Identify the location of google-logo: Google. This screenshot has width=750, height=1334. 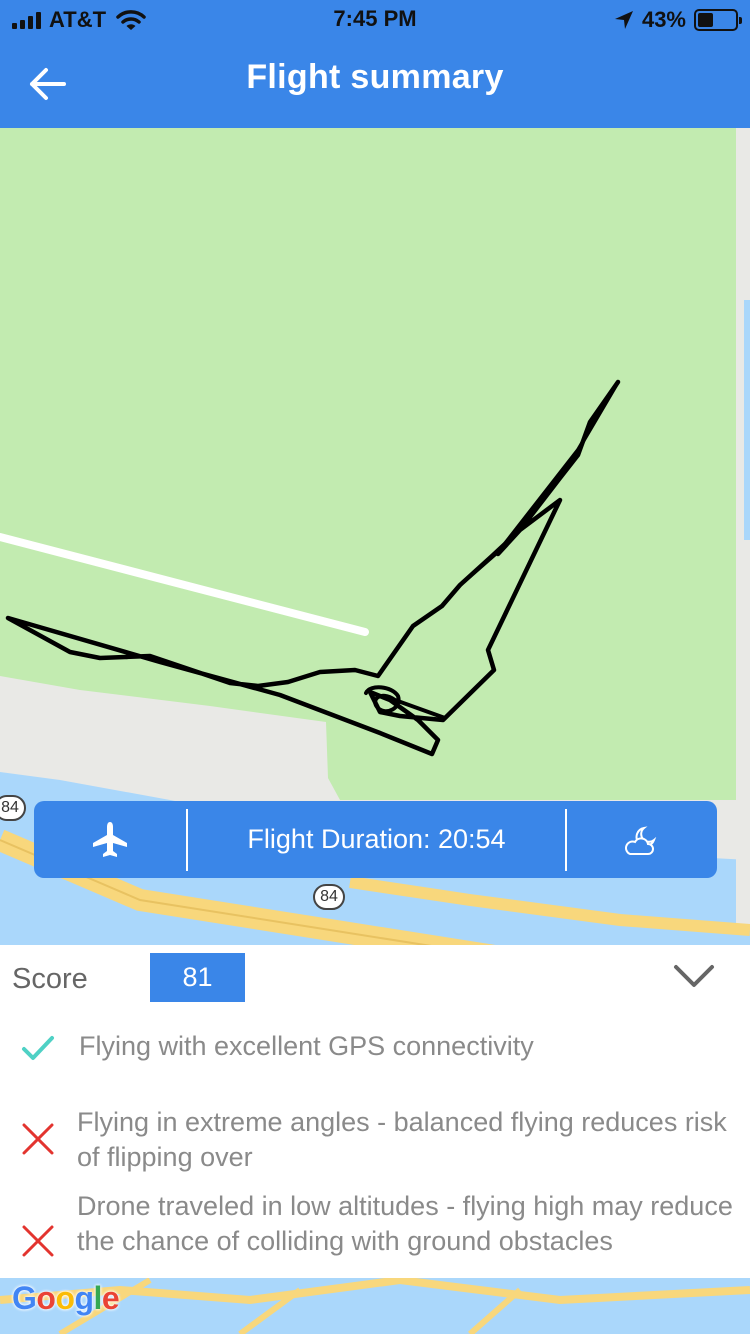
(66, 1298).